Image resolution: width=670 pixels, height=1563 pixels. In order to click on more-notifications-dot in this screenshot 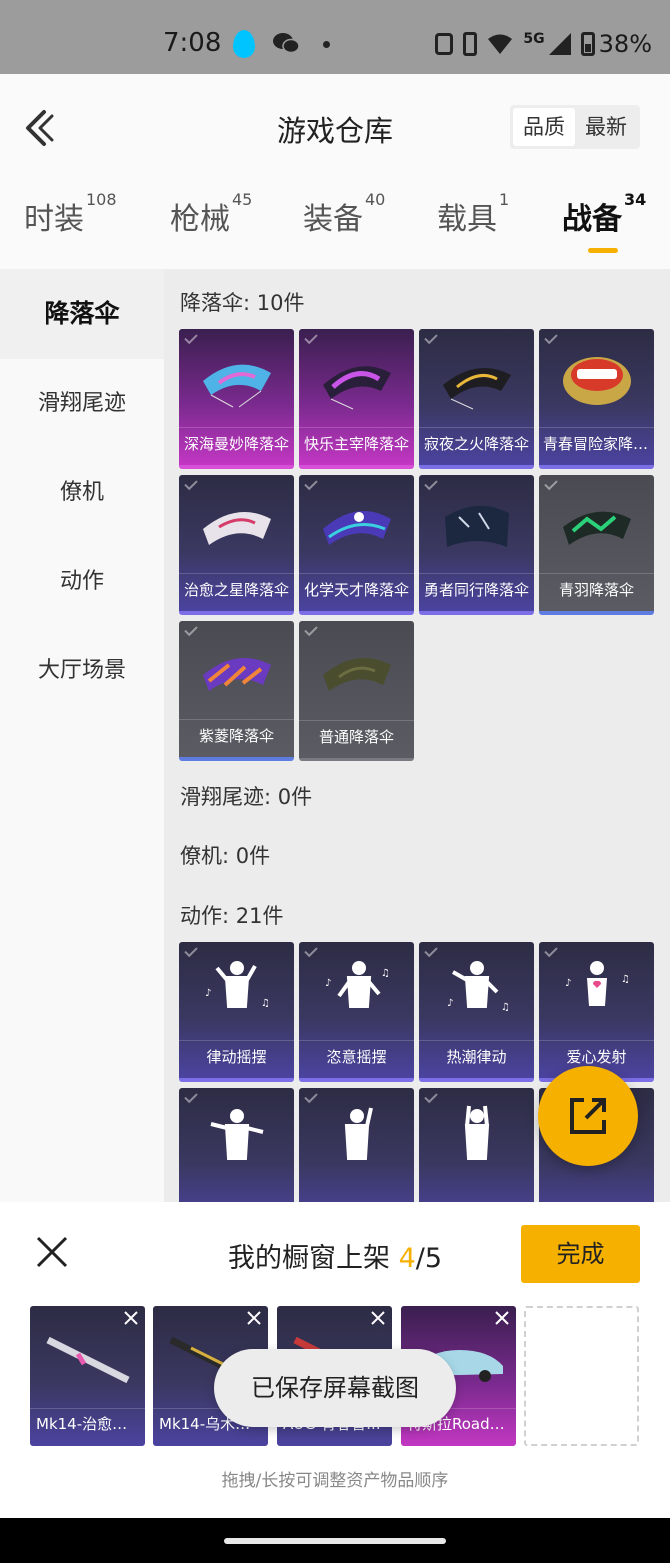, I will do `click(326, 44)`.